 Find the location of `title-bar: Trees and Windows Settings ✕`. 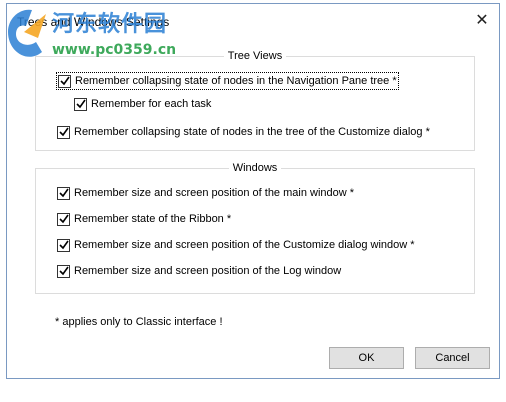

title-bar: Trees and Windows Settings ✕ is located at coordinates (253, 21).